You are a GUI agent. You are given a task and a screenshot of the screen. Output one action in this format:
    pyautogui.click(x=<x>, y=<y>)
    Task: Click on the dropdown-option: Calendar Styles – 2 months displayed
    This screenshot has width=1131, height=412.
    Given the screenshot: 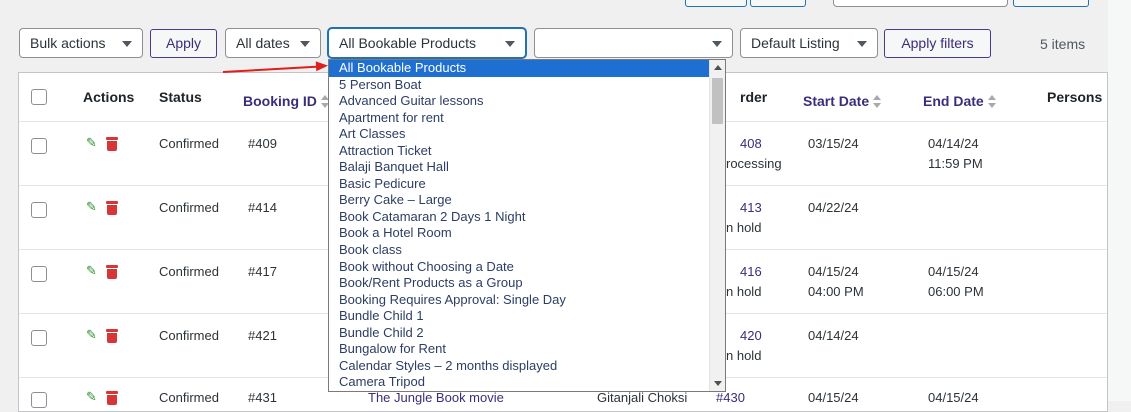 What is the action you would take?
    pyautogui.click(x=527, y=366)
    